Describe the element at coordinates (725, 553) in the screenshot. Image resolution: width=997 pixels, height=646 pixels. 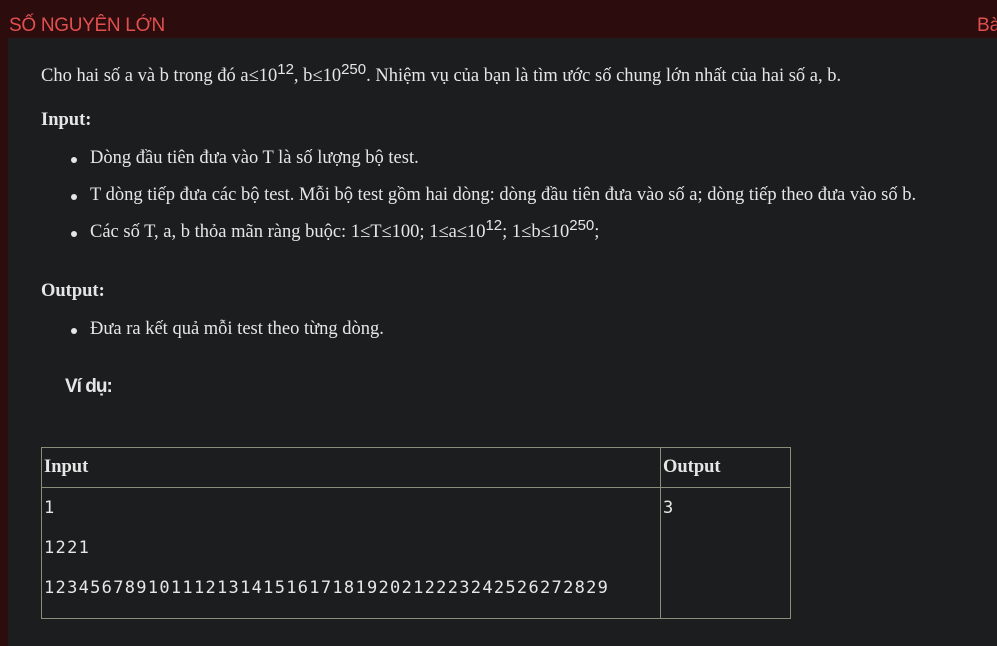
I see `example-output-cell: 3` at that location.